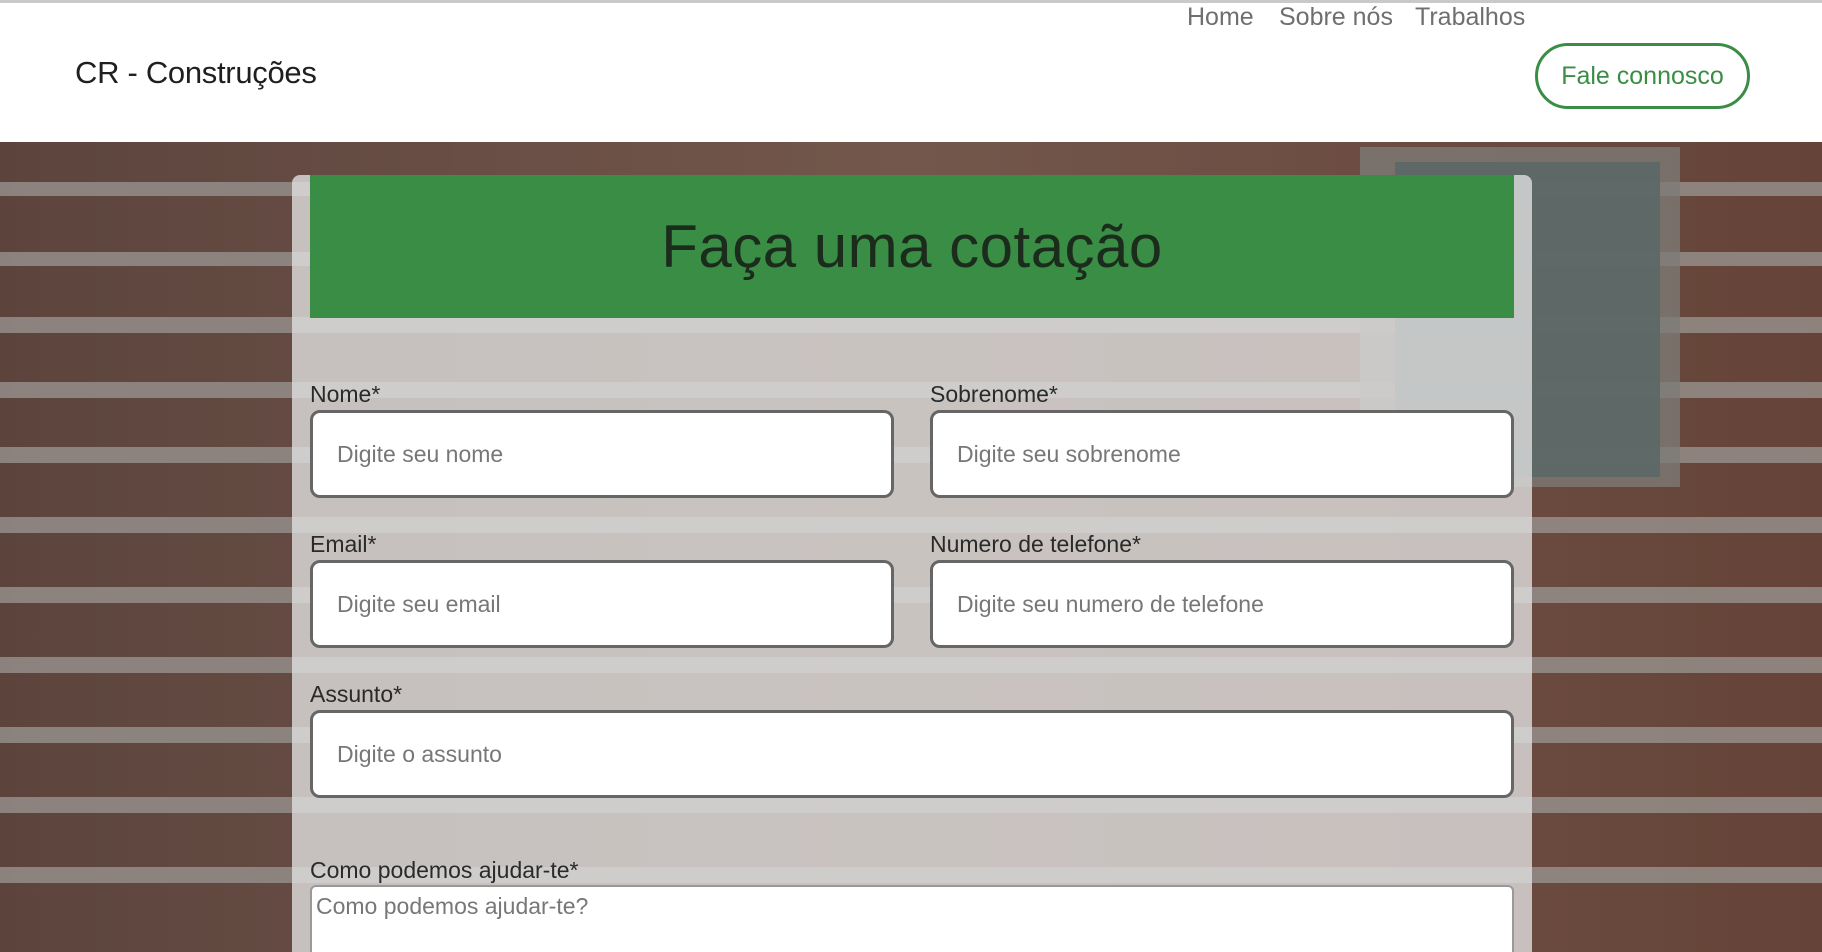 This screenshot has height=952, width=1822. What do you see at coordinates (1035, 544) in the screenshot?
I see `phone-label: Numero de telefone*` at bounding box center [1035, 544].